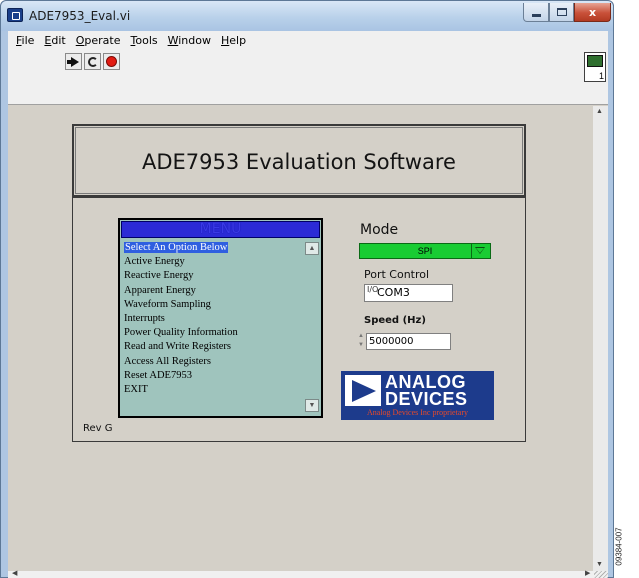 The image size is (639, 578). Describe the element at coordinates (233, 40) in the screenshot. I see `menu-help: Help` at that location.